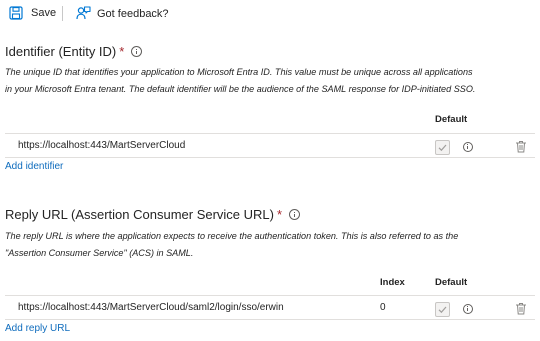 The width and height of the screenshot is (540, 341). Describe the element at coordinates (133, 13) in the screenshot. I see `feedback-label: Got feedback?` at that location.